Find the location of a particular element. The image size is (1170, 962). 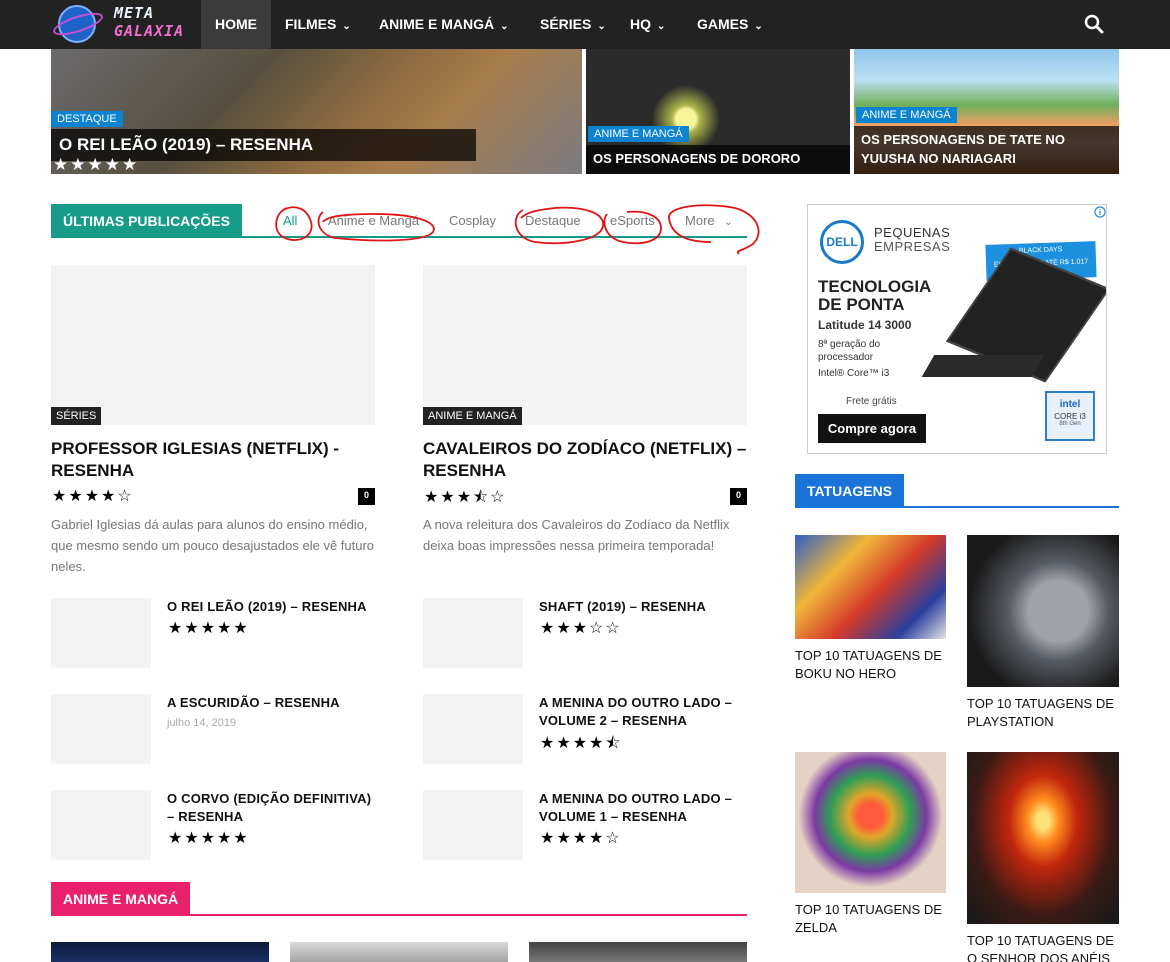

nav-filmes: FILMES ⌄ is located at coordinates (318, 24).